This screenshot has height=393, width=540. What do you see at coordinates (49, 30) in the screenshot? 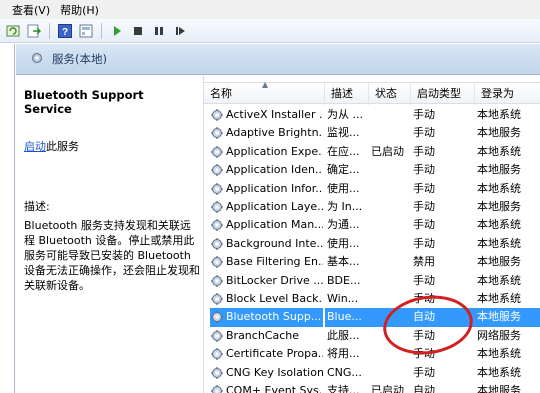
I see `toolbar-separator` at bounding box center [49, 30].